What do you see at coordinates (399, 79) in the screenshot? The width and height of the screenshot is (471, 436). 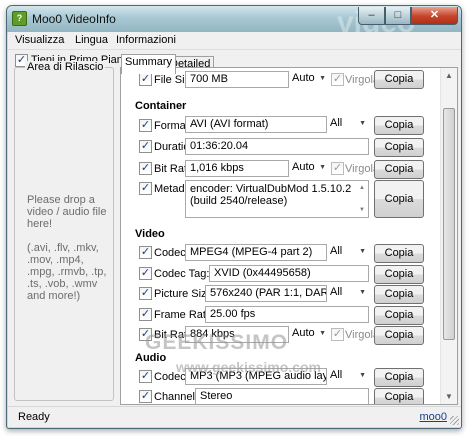 I see `file-size-copy-button: Copia` at bounding box center [399, 79].